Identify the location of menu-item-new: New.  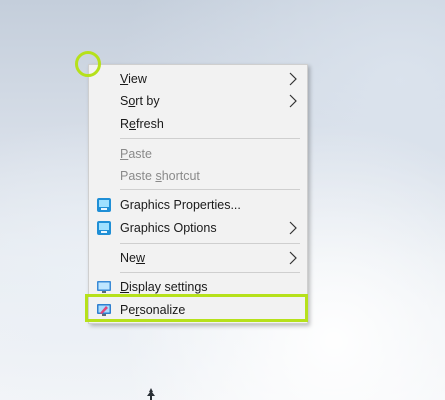
(198, 258).